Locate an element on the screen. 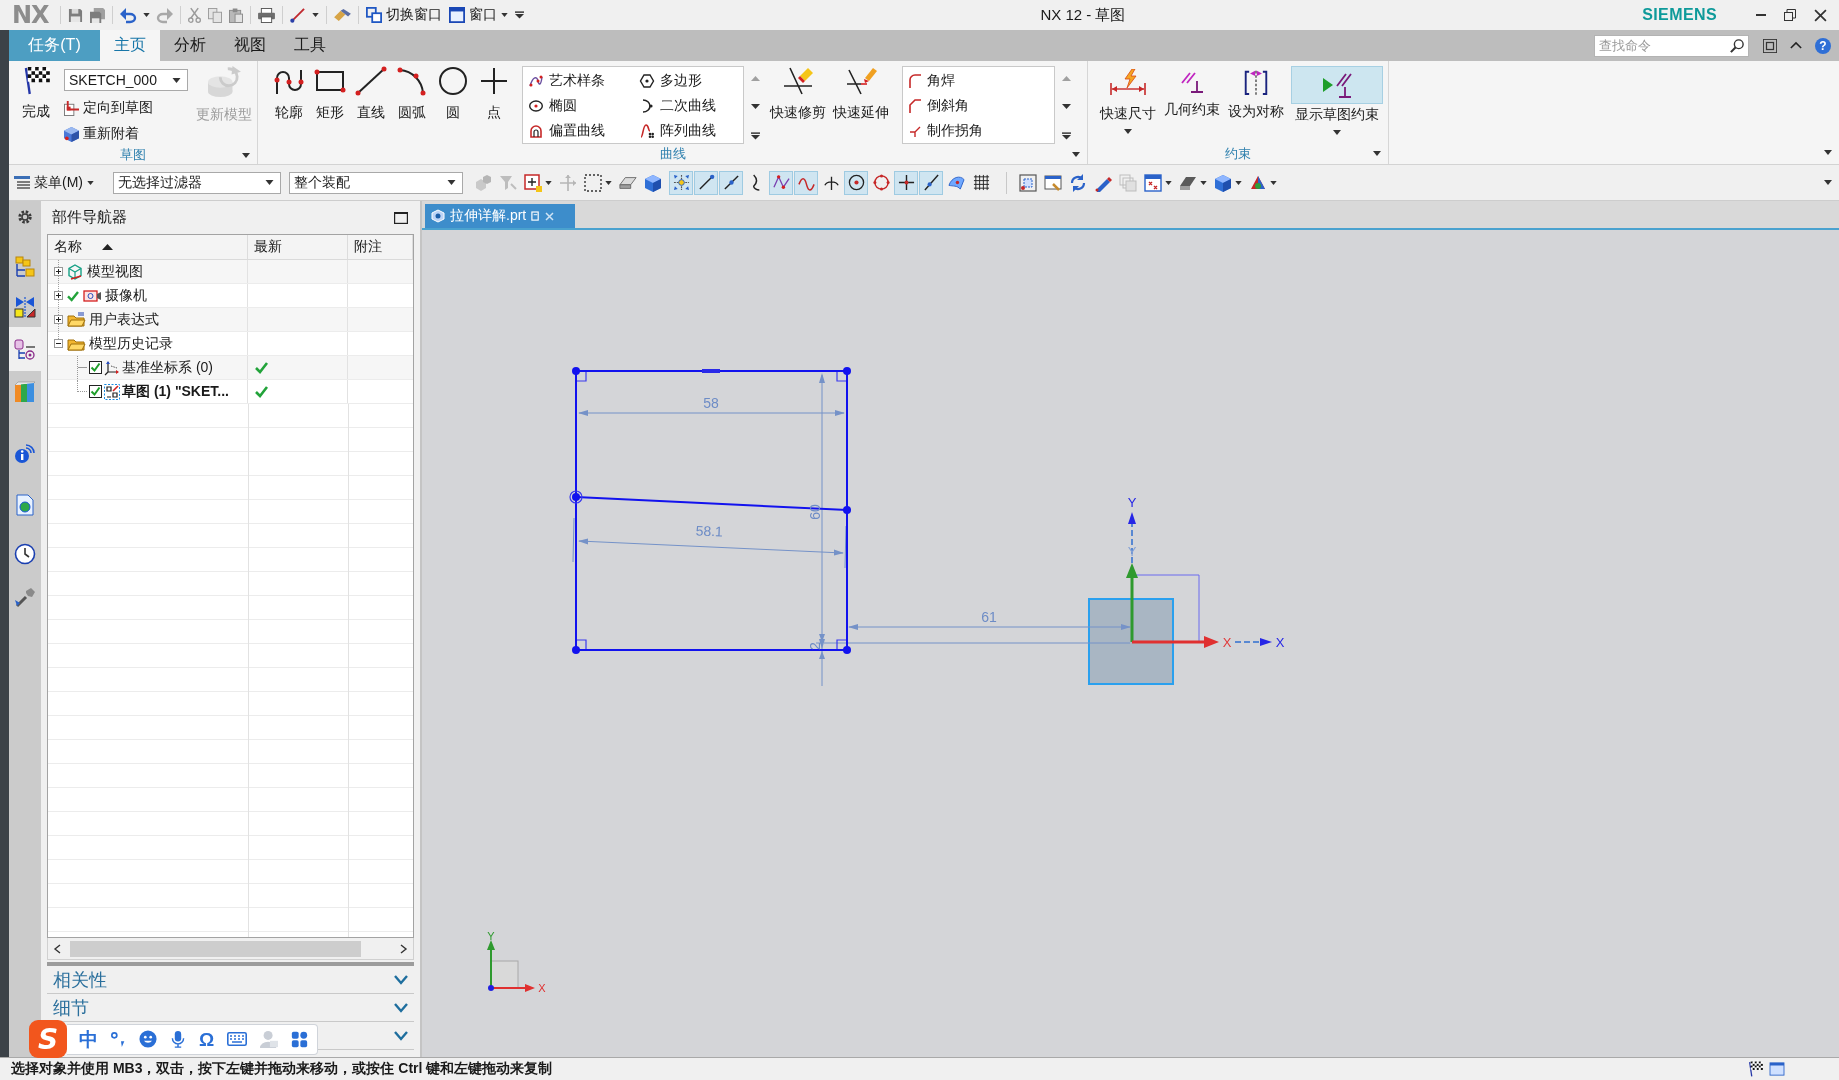 This screenshot has height=1080, width=1839. scroll-left-icon is located at coordinates (57, 948).